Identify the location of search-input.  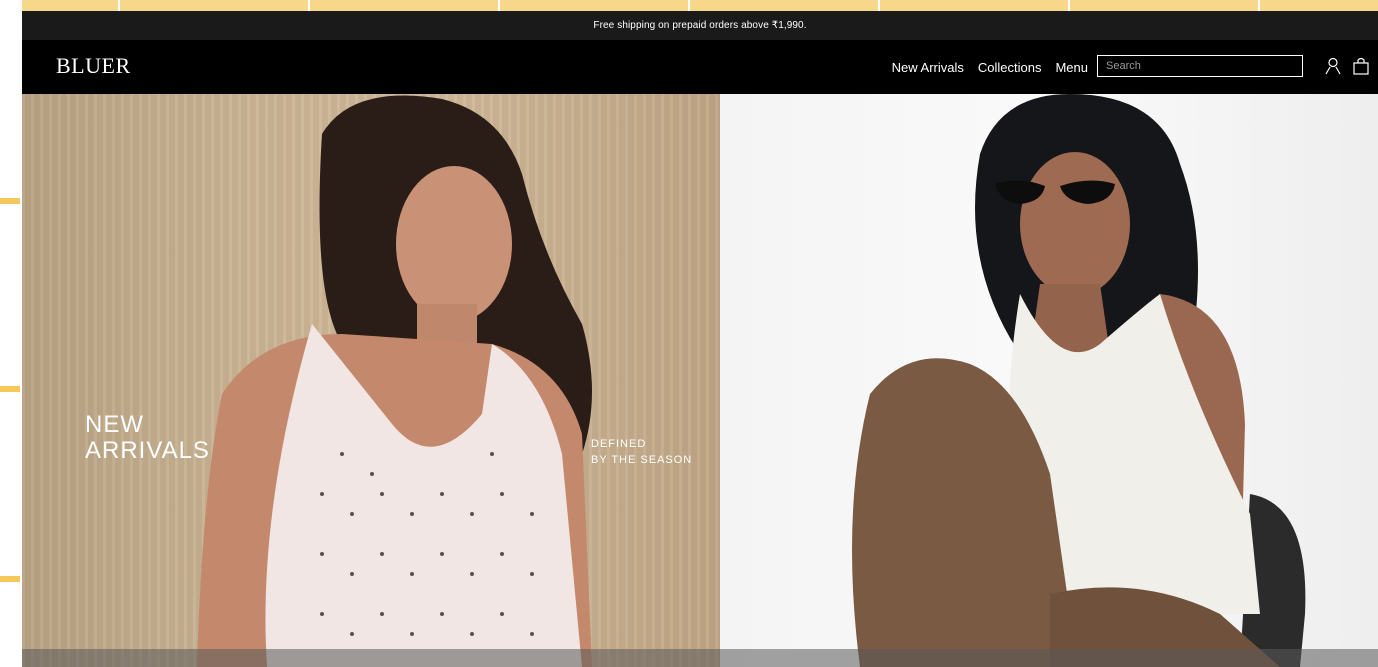
(1200, 66).